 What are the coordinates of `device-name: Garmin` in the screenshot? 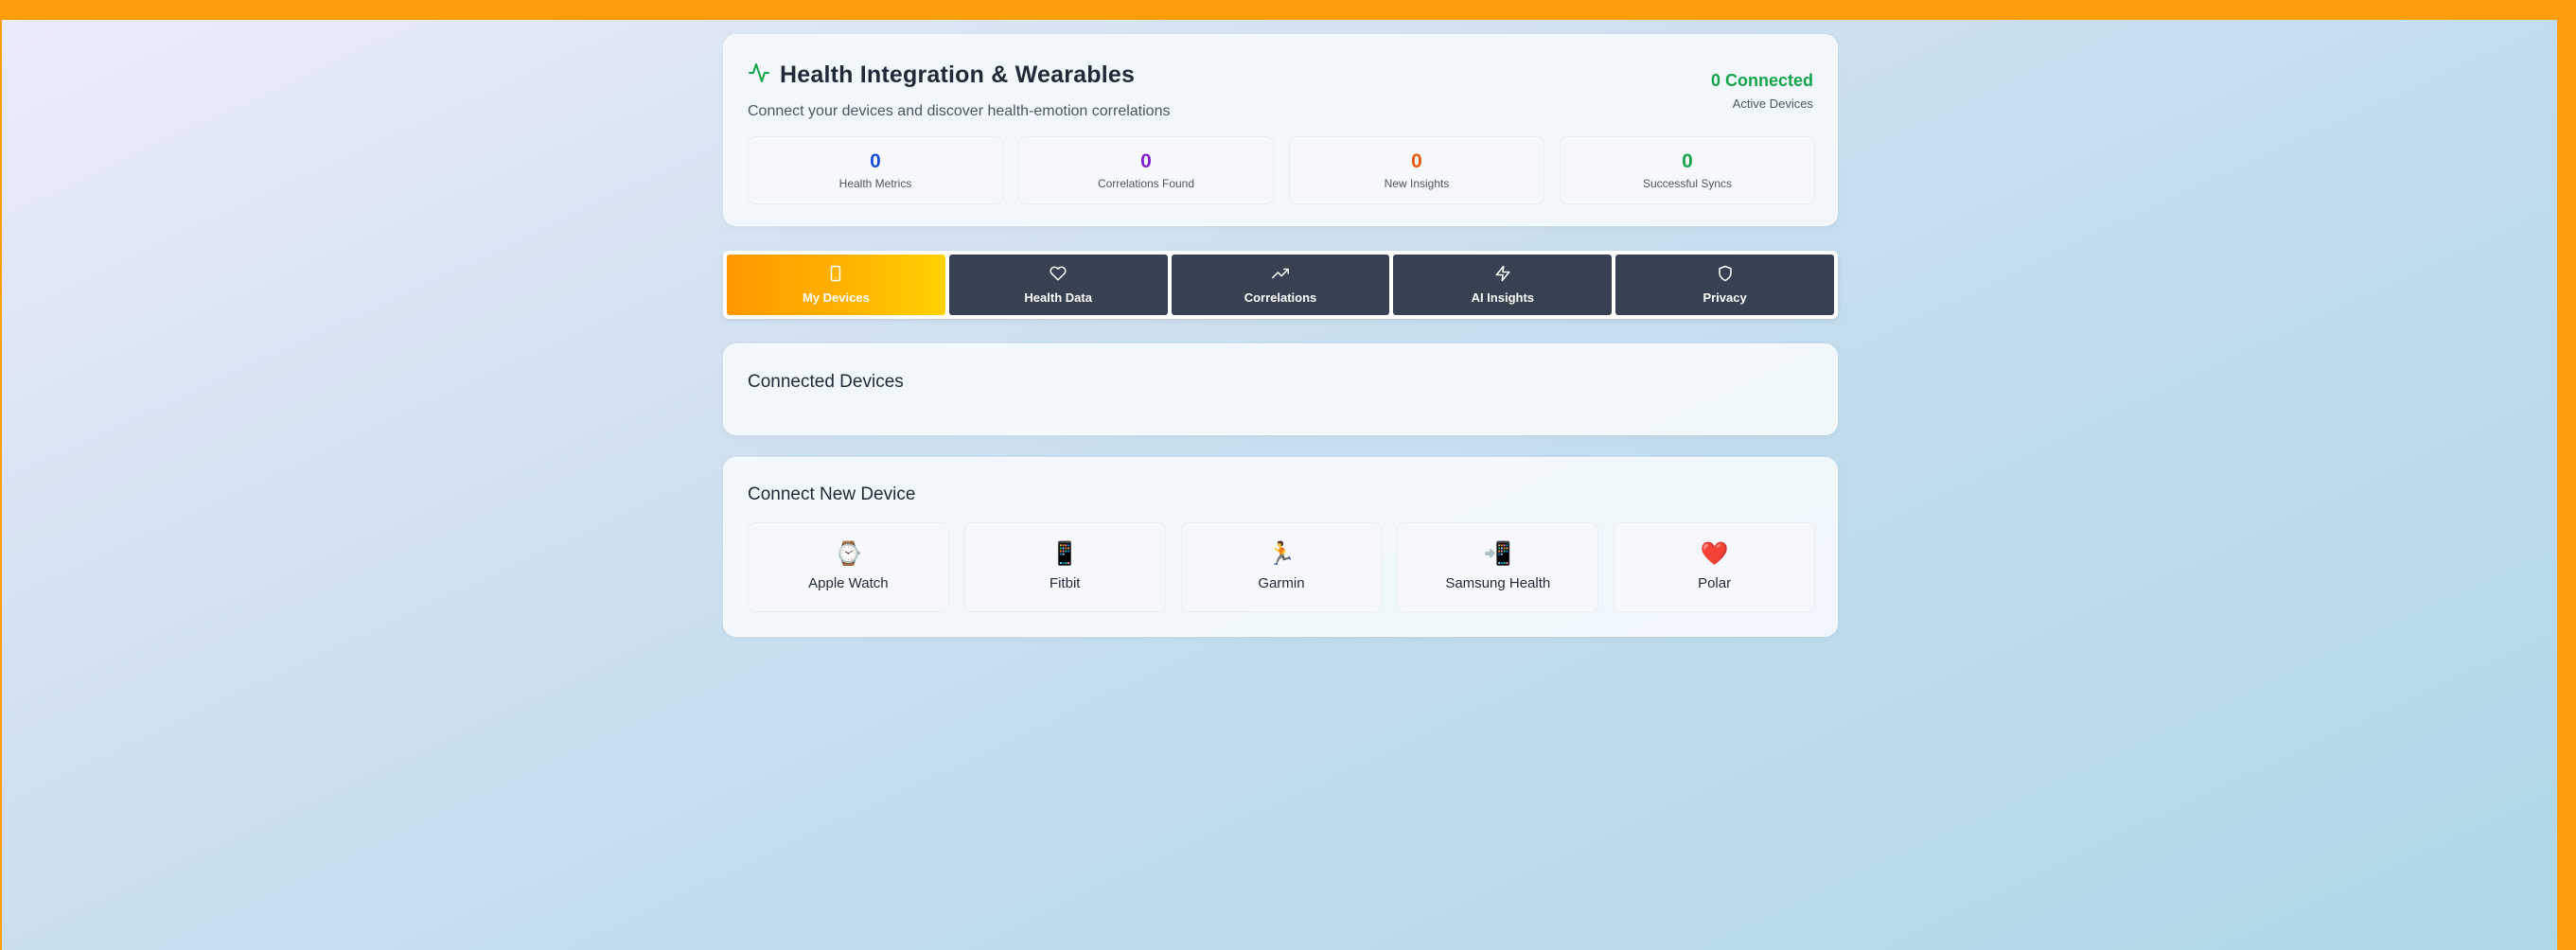 It's located at (1281, 583).